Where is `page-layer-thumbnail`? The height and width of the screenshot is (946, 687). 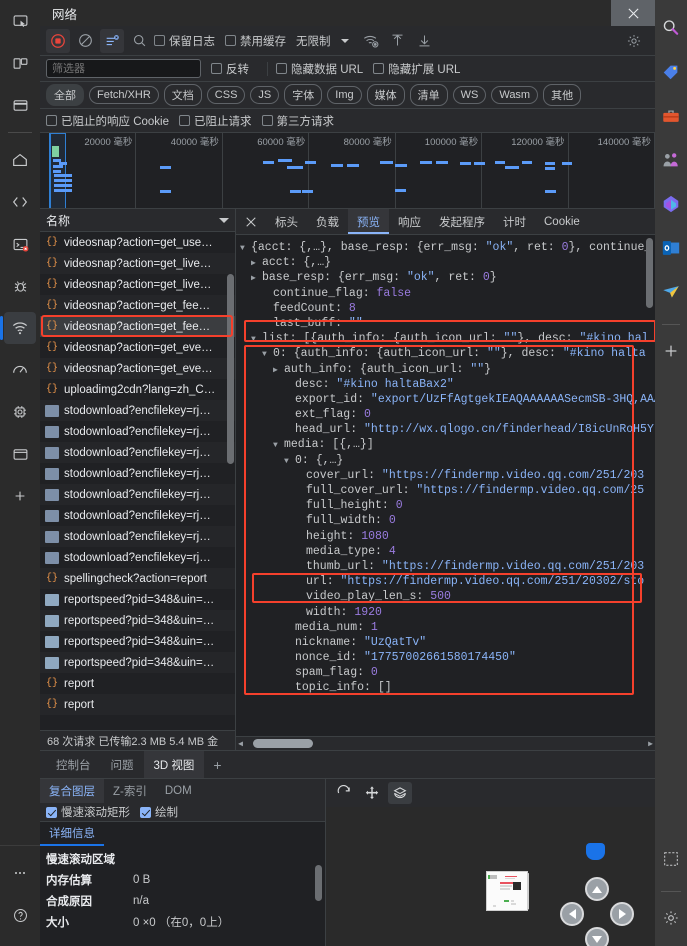 page-layer-thumbnail is located at coordinates (507, 891).